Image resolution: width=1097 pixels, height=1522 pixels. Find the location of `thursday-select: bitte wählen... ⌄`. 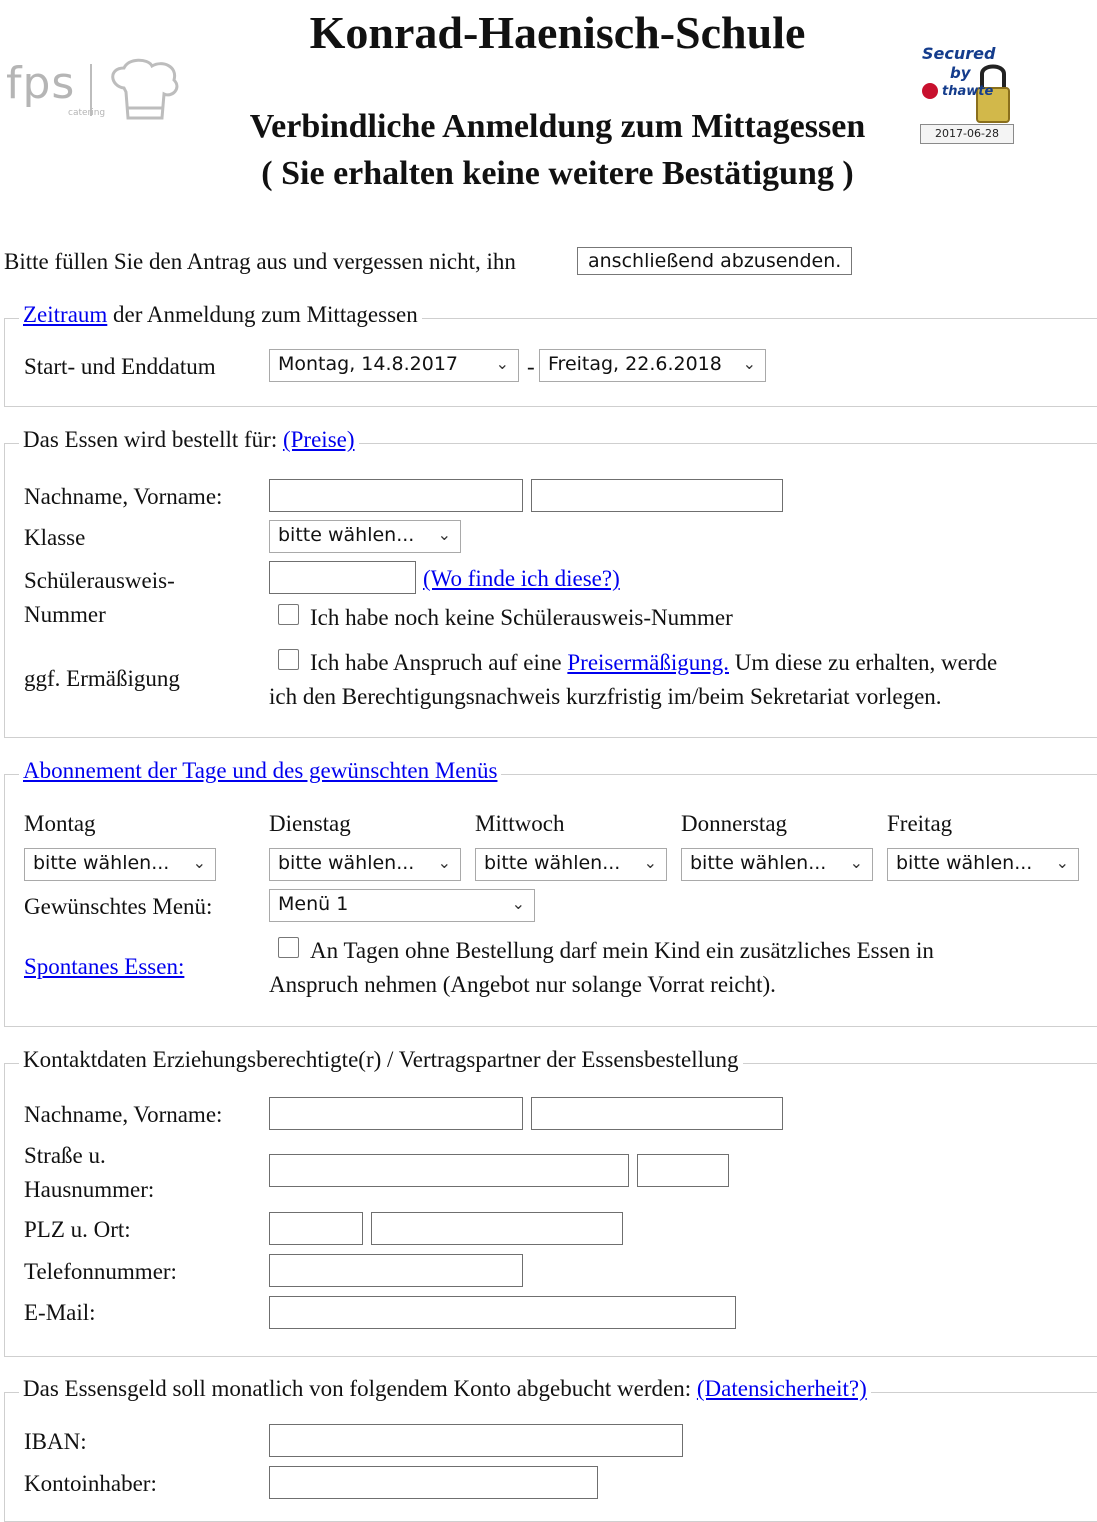

thursday-select: bitte wählen... ⌄ is located at coordinates (777, 864).